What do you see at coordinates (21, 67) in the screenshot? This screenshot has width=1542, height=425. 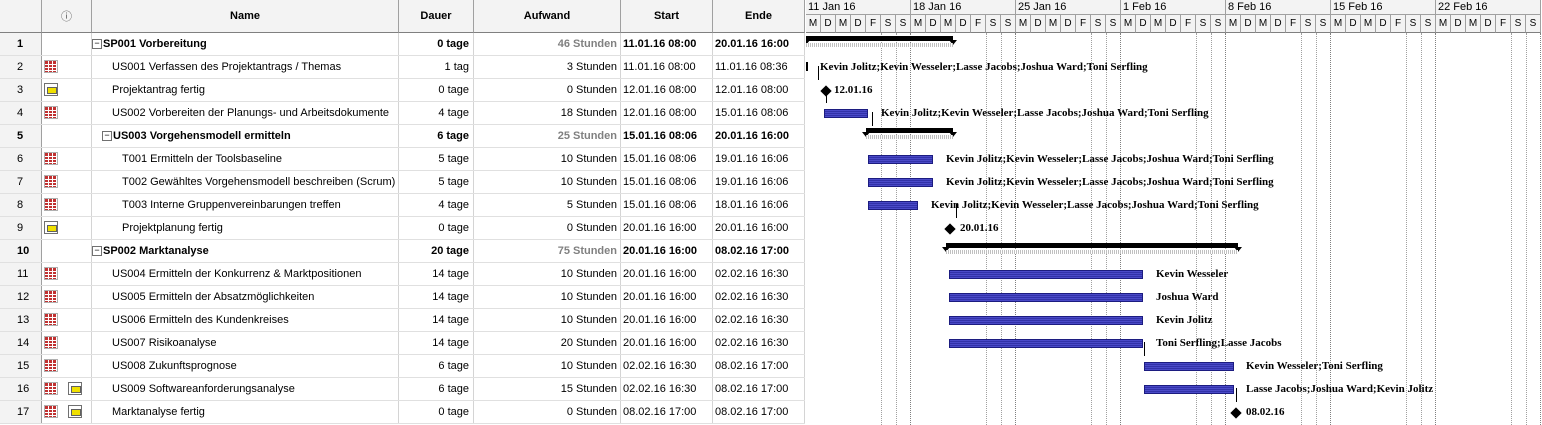 I see `row-number: 2` at bounding box center [21, 67].